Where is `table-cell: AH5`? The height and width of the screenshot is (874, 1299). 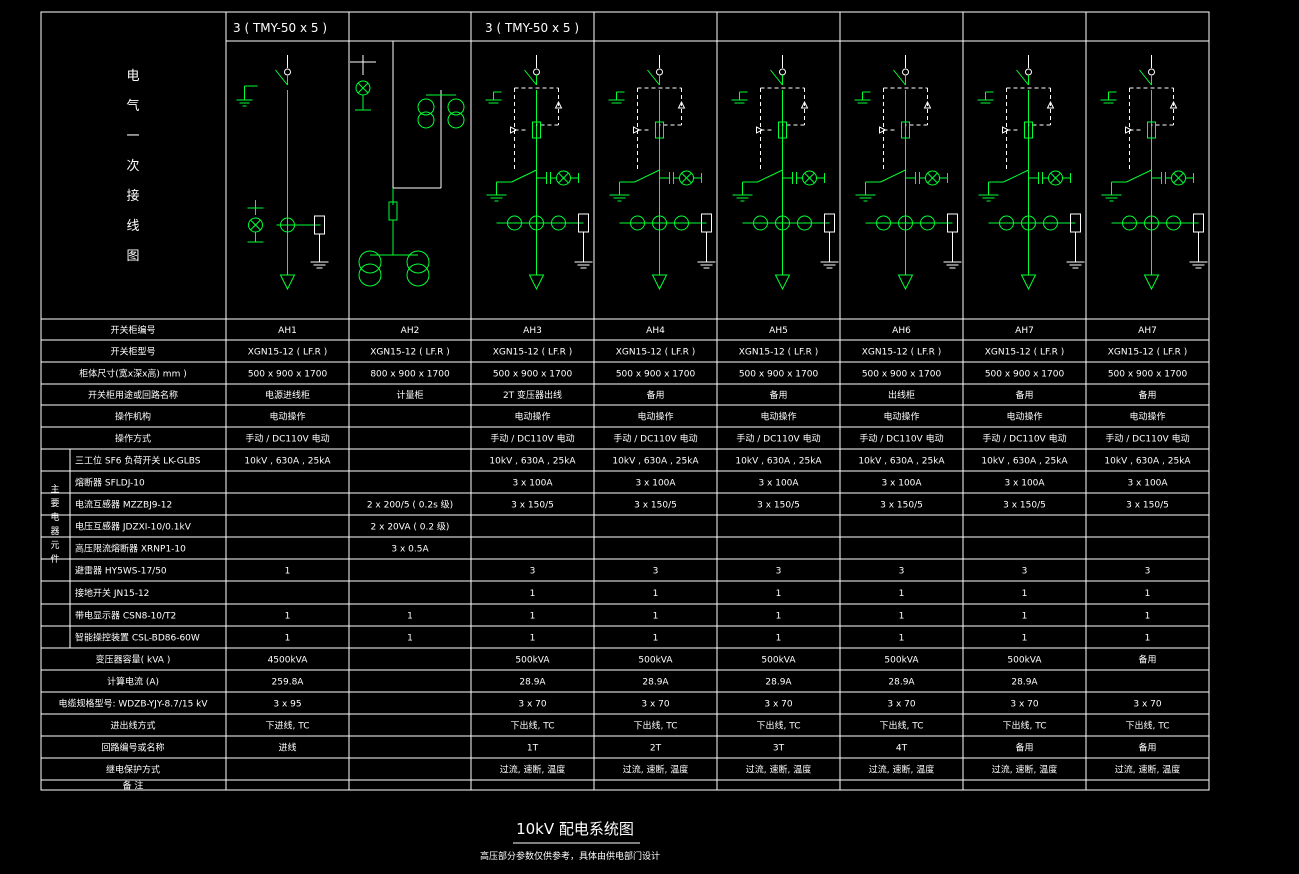
table-cell: AH5 is located at coordinates (778, 331).